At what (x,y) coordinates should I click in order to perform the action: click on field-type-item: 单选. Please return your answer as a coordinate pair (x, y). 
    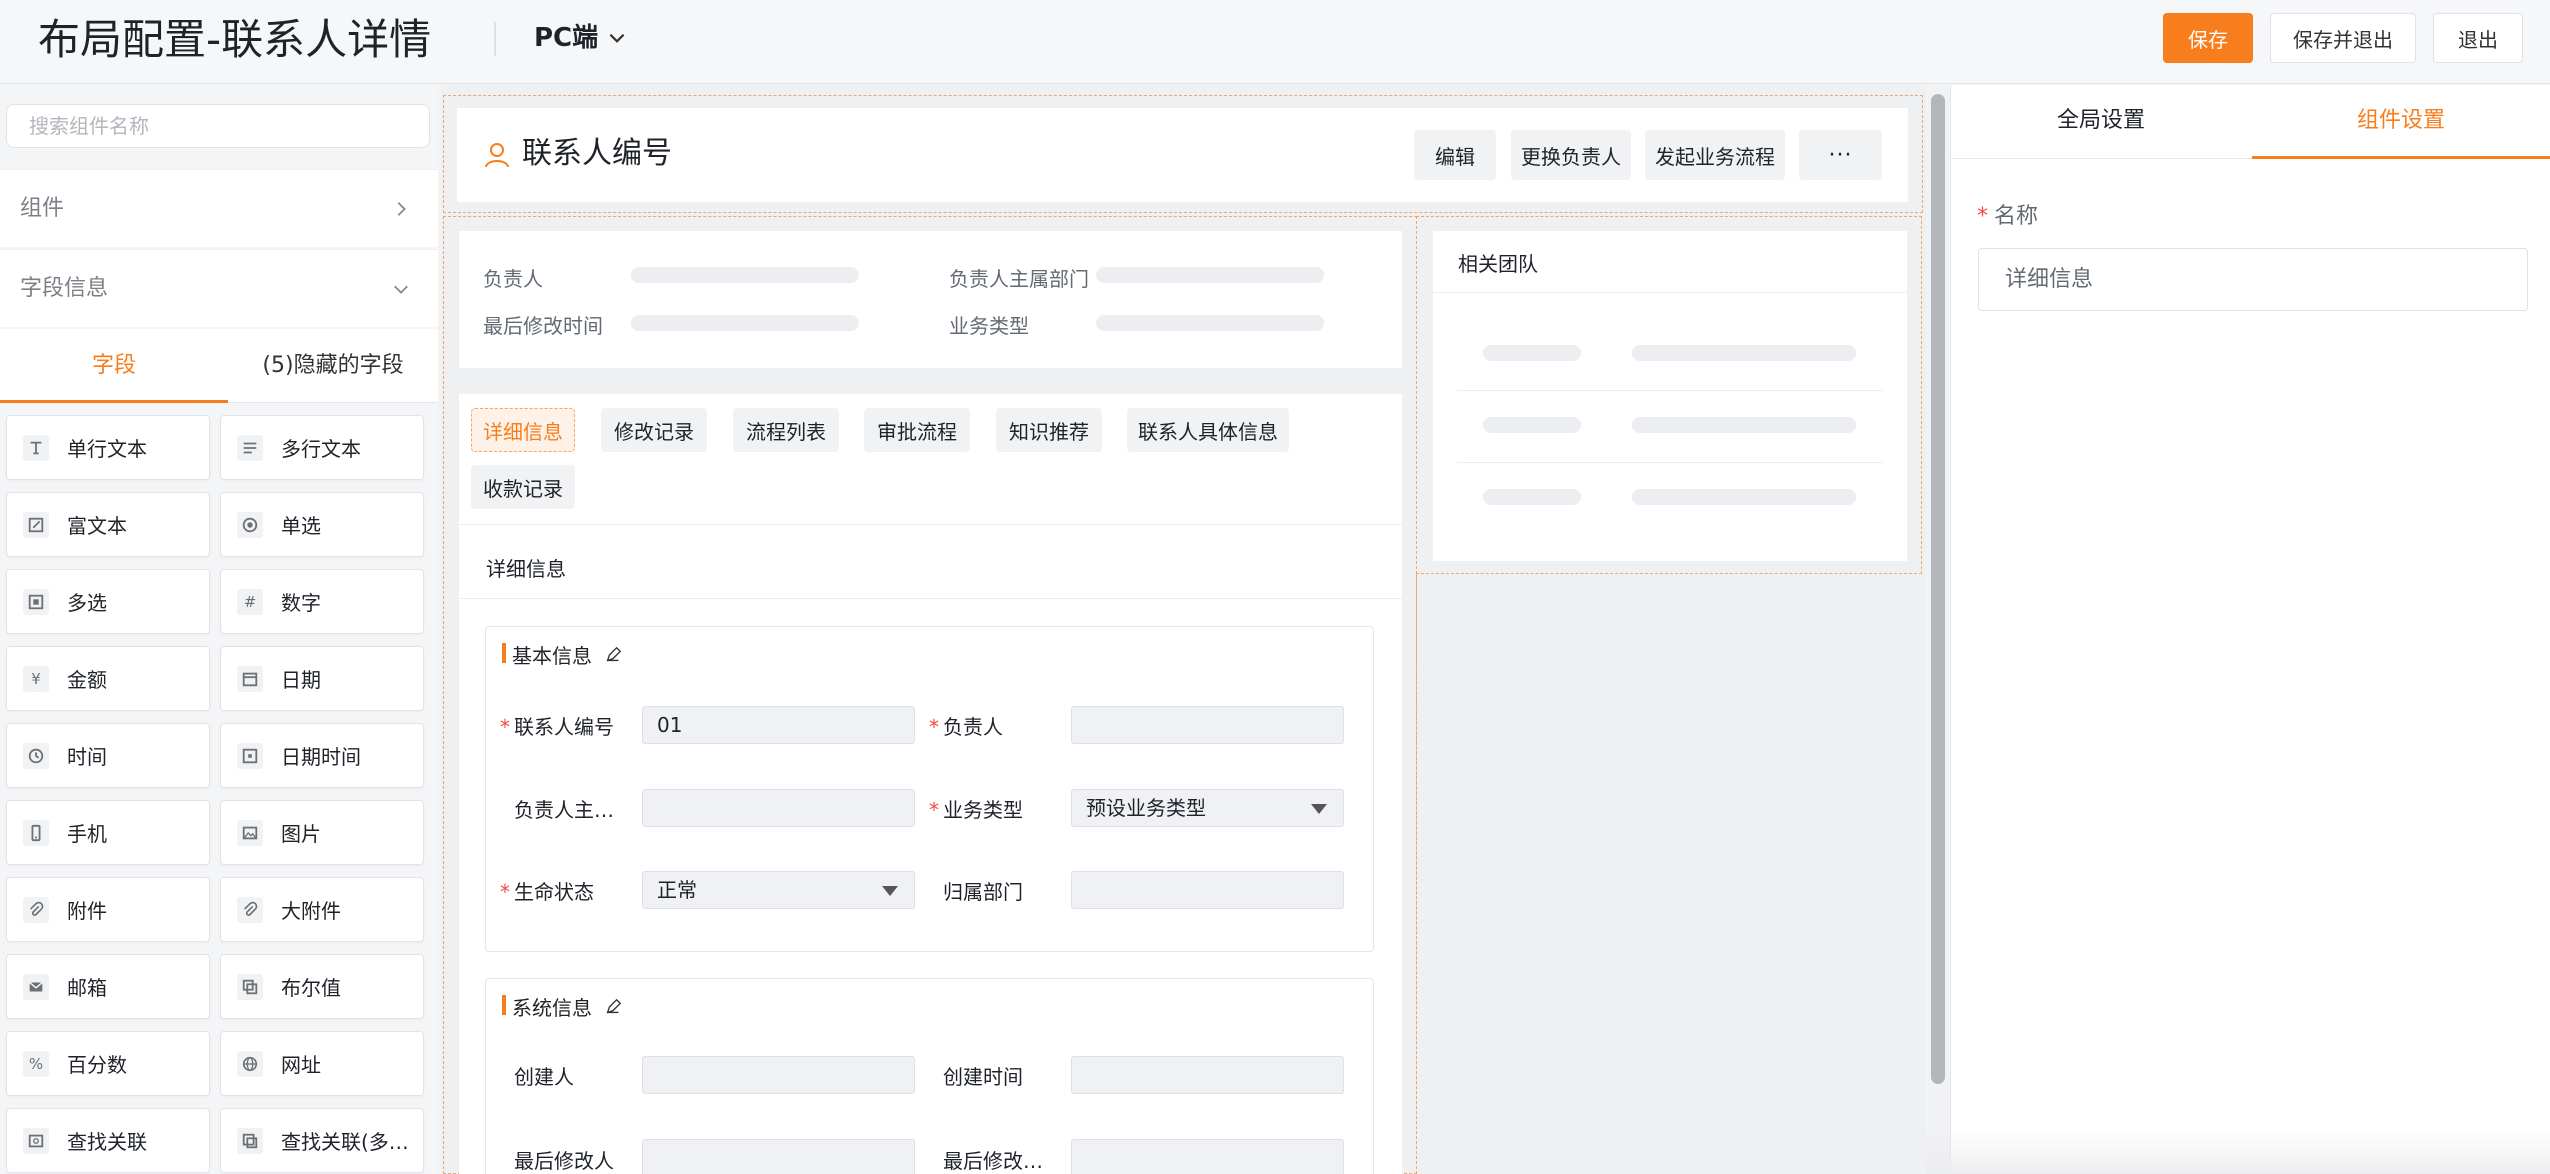
    Looking at the image, I should click on (322, 524).